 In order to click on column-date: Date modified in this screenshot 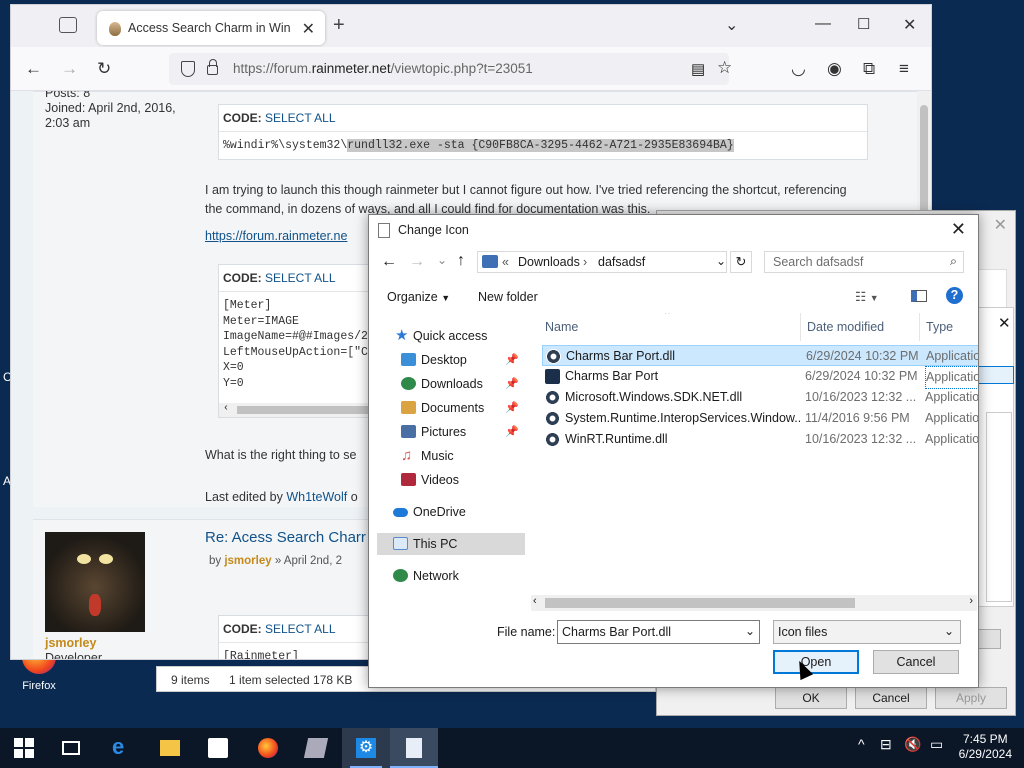, I will do `click(842, 327)`.